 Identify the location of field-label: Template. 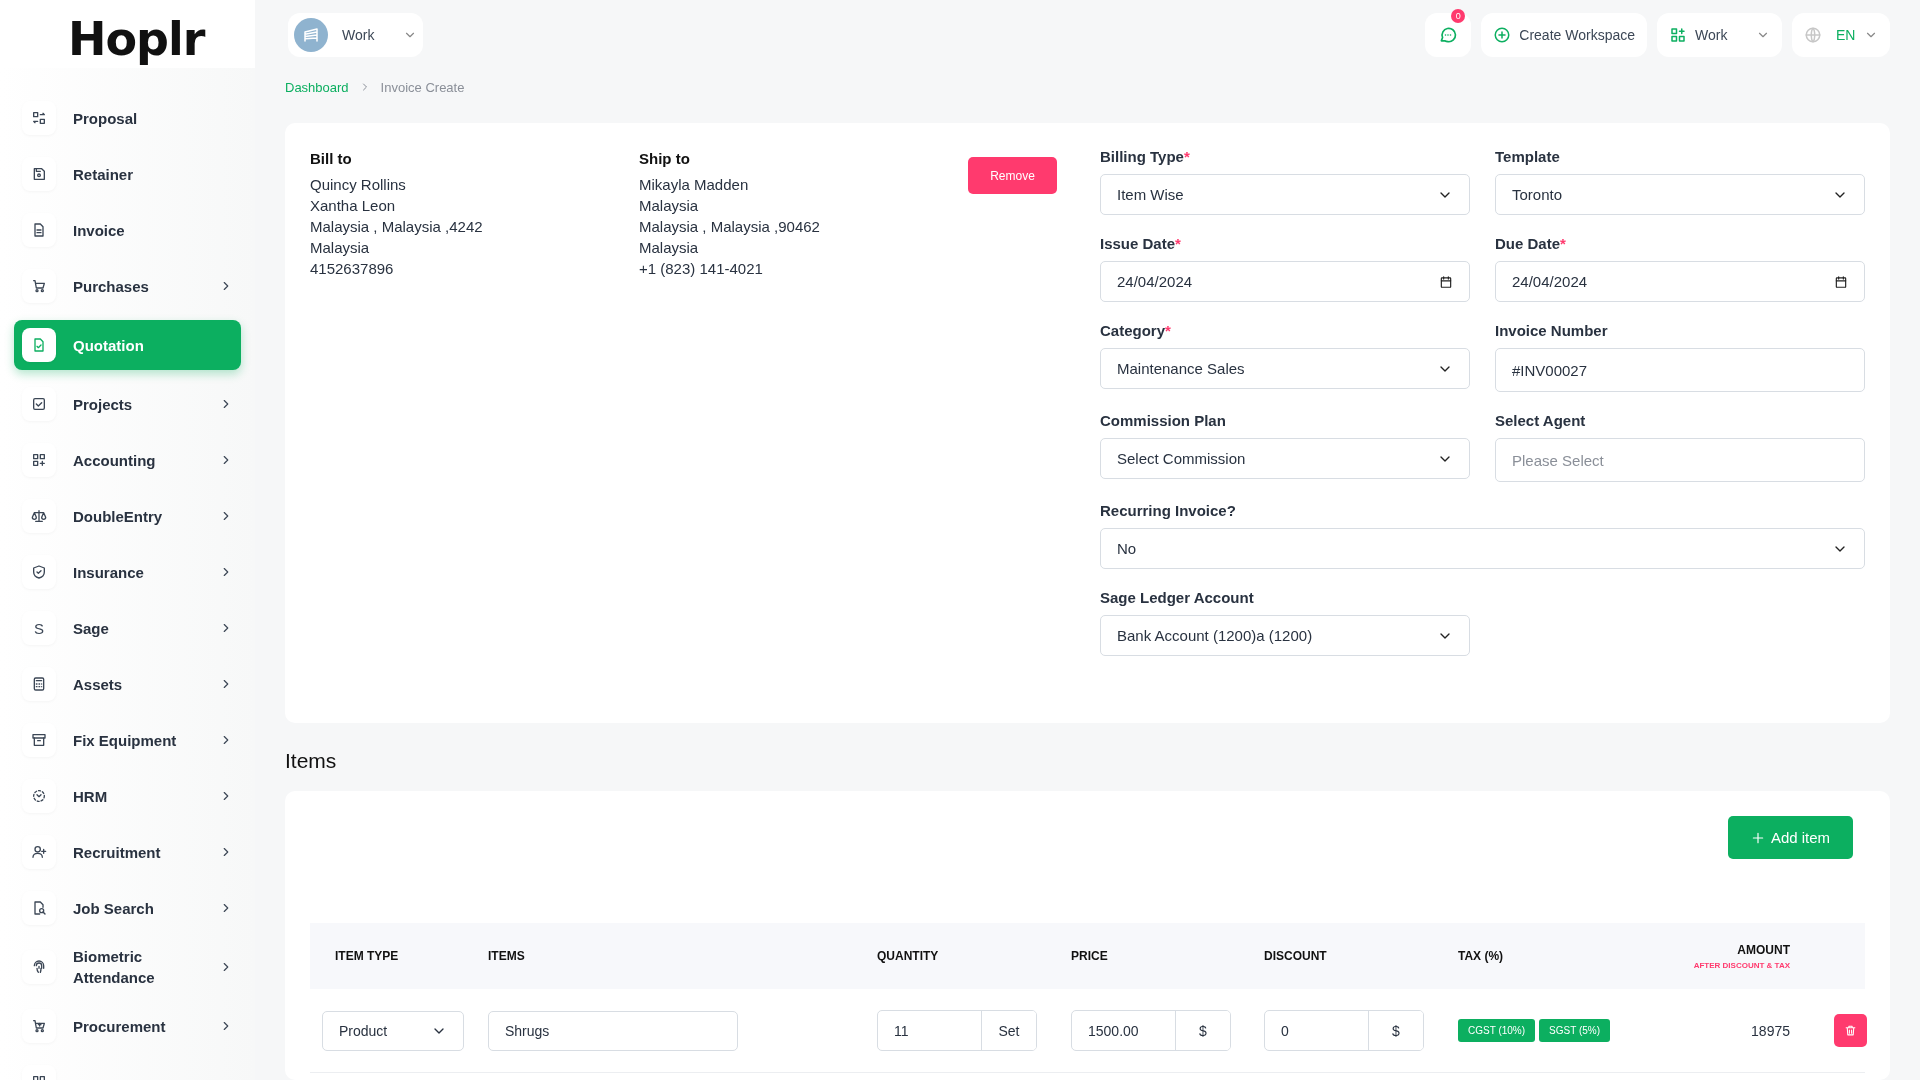
(1528, 156).